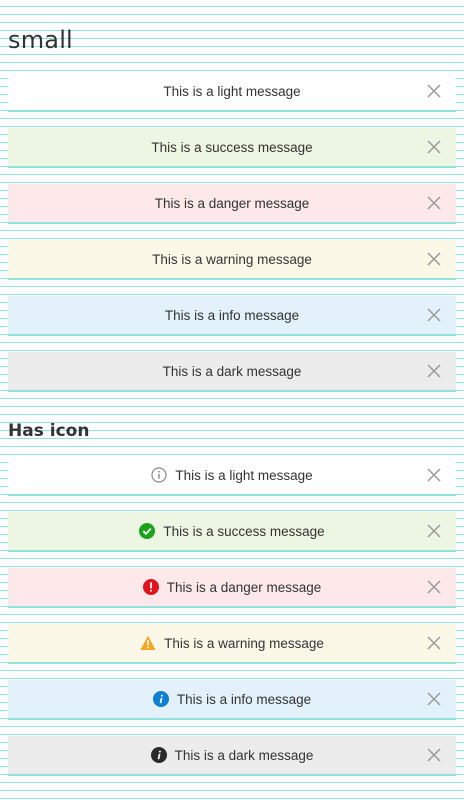 The image size is (464, 800). I want to click on check-circle-icon, so click(147, 531).